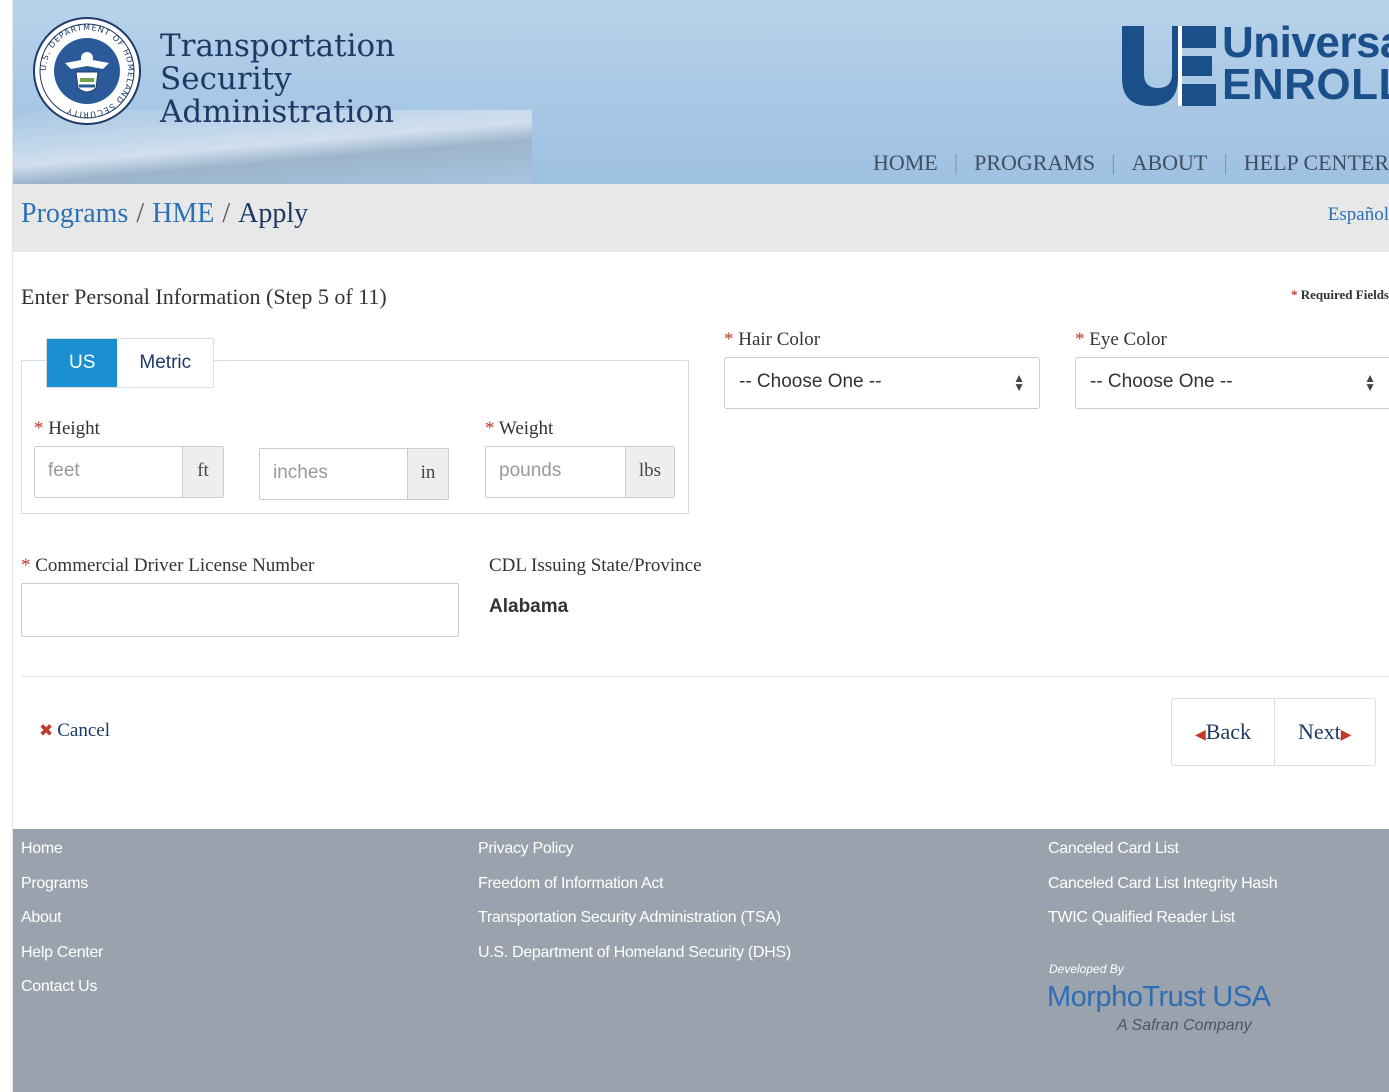 The width and height of the screenshot is (1389, 1092). I want to click on cancel-button: ✖ Cancel, so click(74, 731).